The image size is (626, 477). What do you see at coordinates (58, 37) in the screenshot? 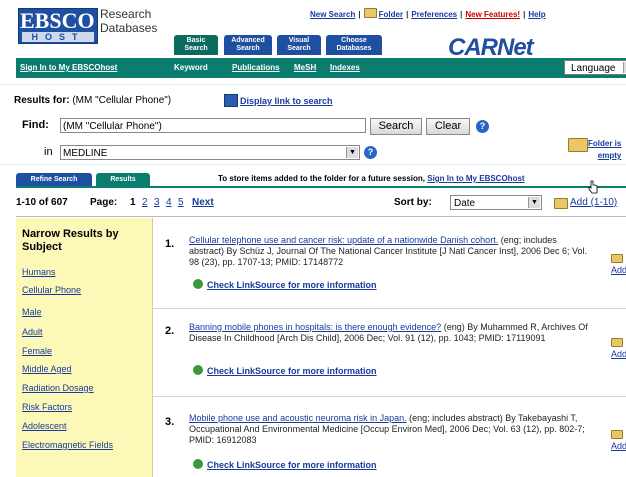
I see `logo-host-text: HOST` at bounding box center [58, 37].